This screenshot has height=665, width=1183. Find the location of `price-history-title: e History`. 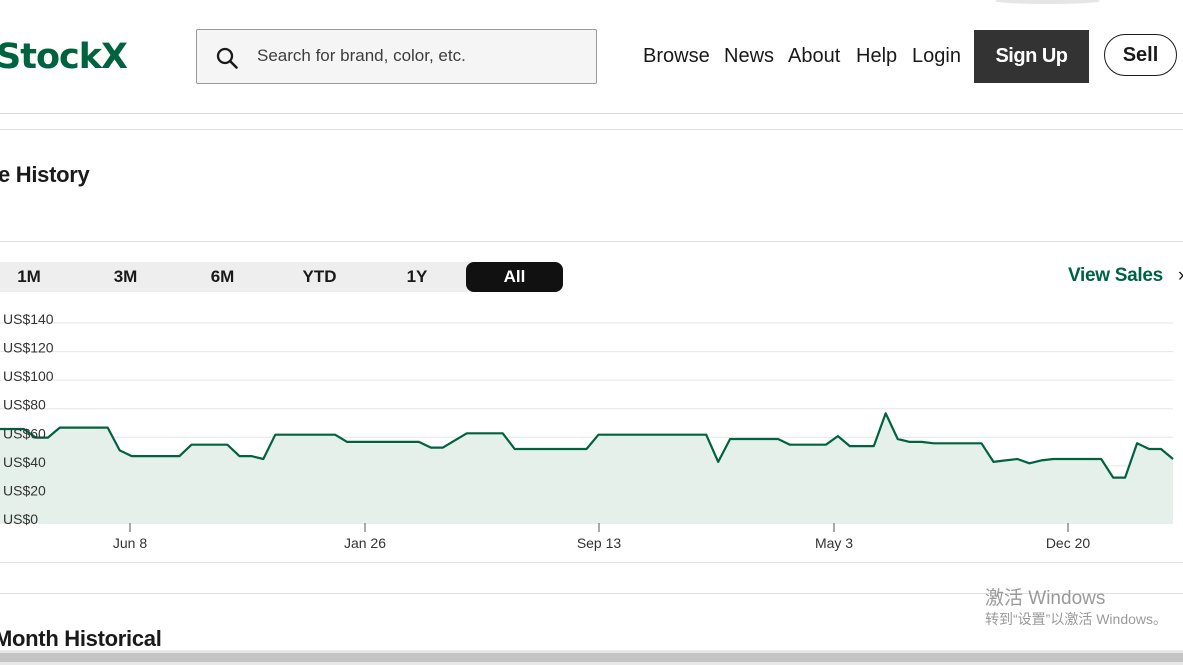

price-history-title: e History is located at coordinates (45, 174).